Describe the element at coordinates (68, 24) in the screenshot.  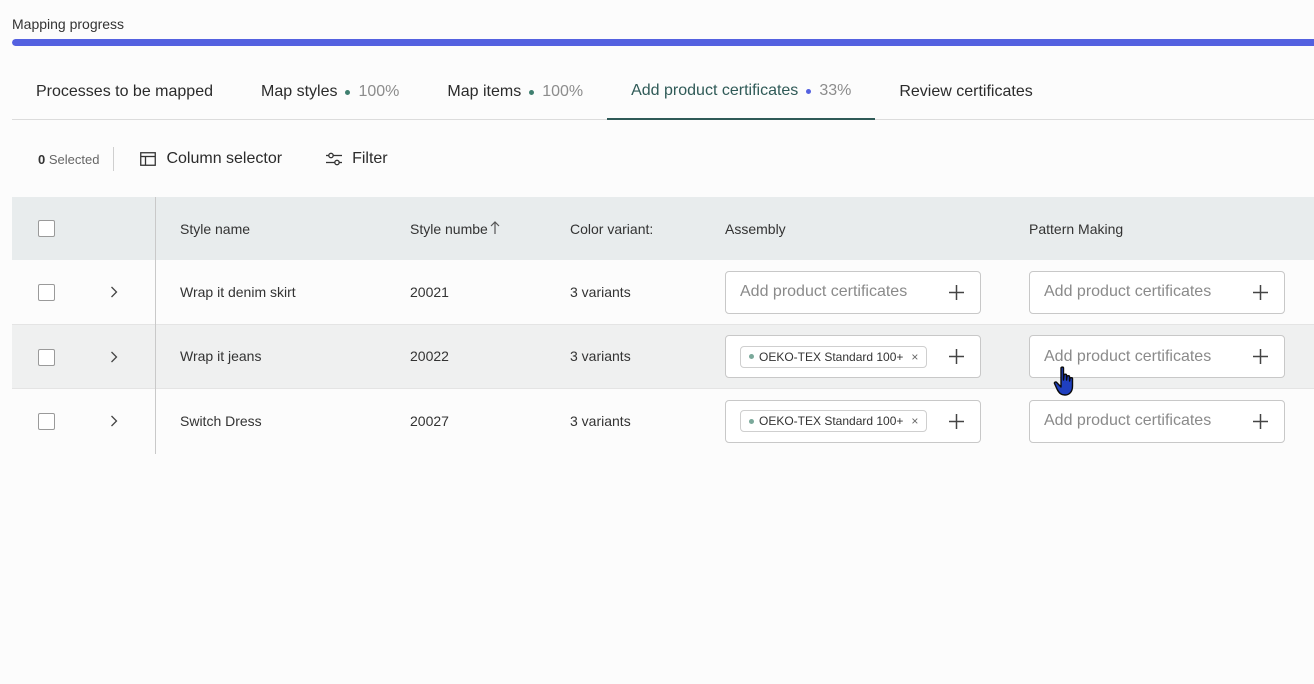
I see `progress-label: Mapping progress` at that location.